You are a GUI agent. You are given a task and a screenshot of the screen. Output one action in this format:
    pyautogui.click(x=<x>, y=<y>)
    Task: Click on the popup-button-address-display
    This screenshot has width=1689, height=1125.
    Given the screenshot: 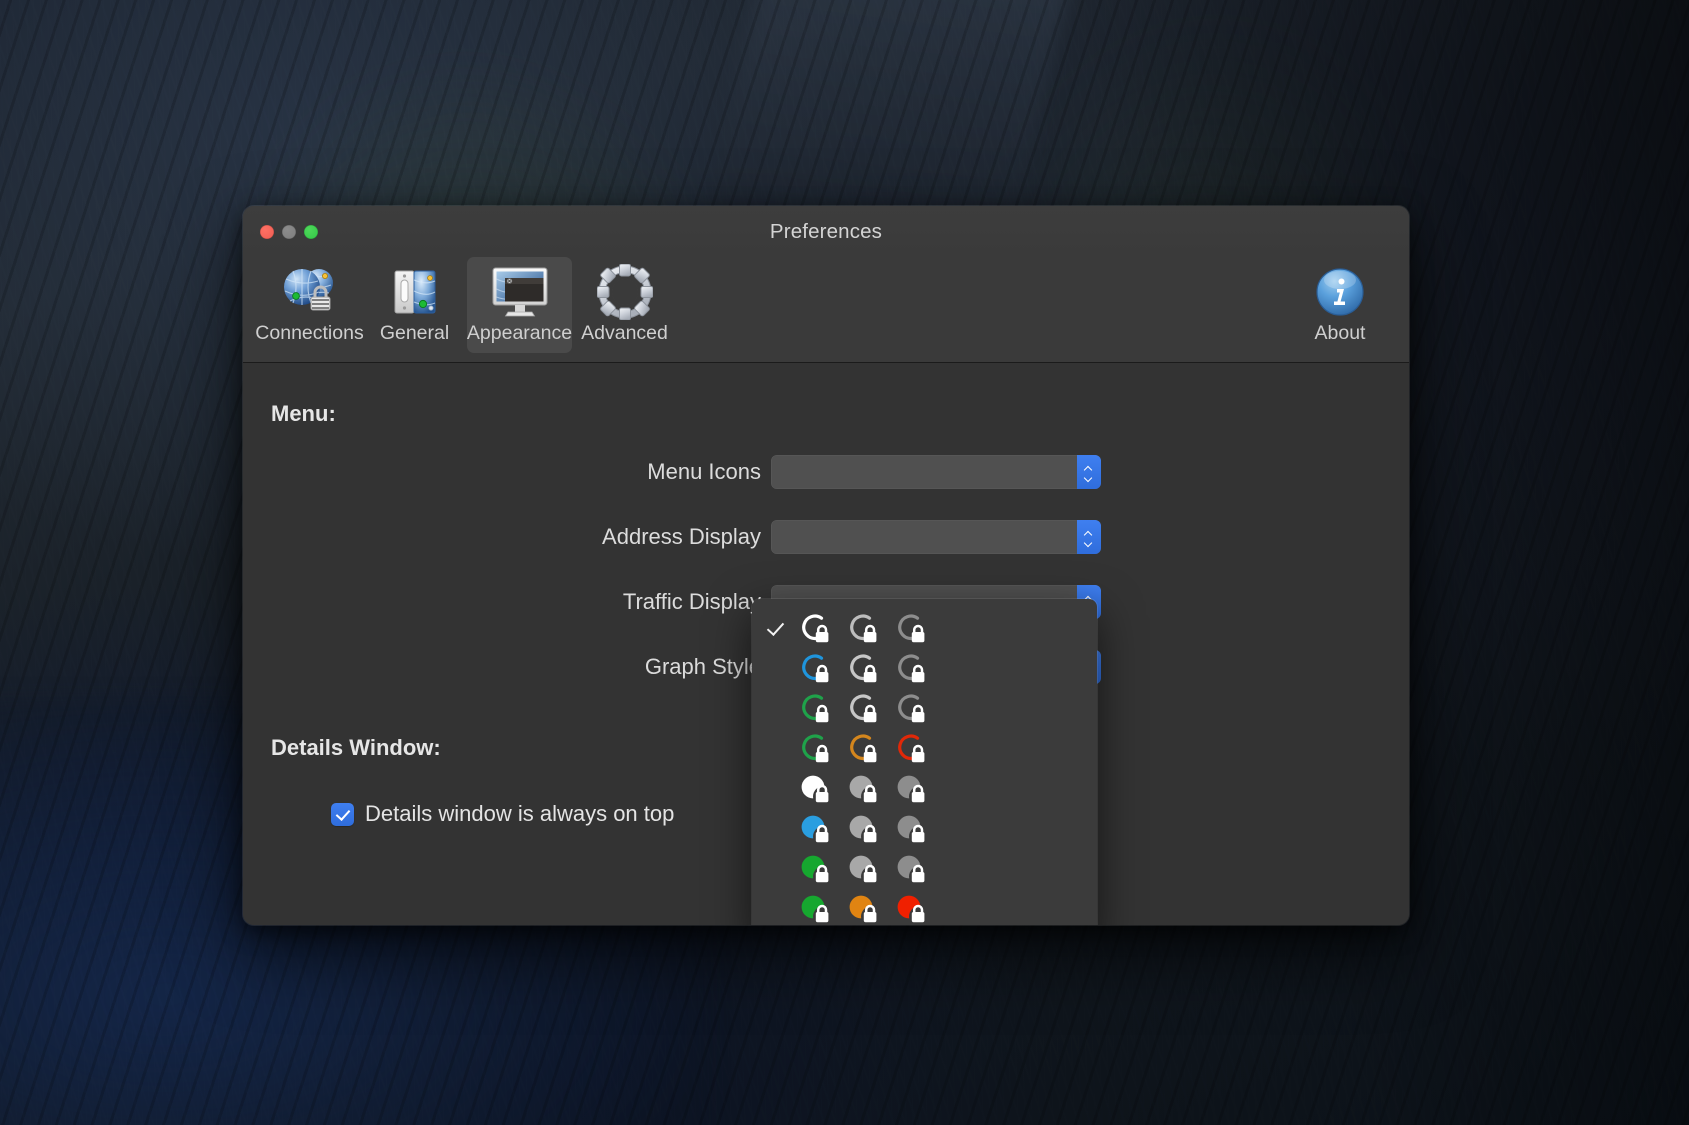 What is the action you would take?
    pyautogui.click(x=936, y=537)
    